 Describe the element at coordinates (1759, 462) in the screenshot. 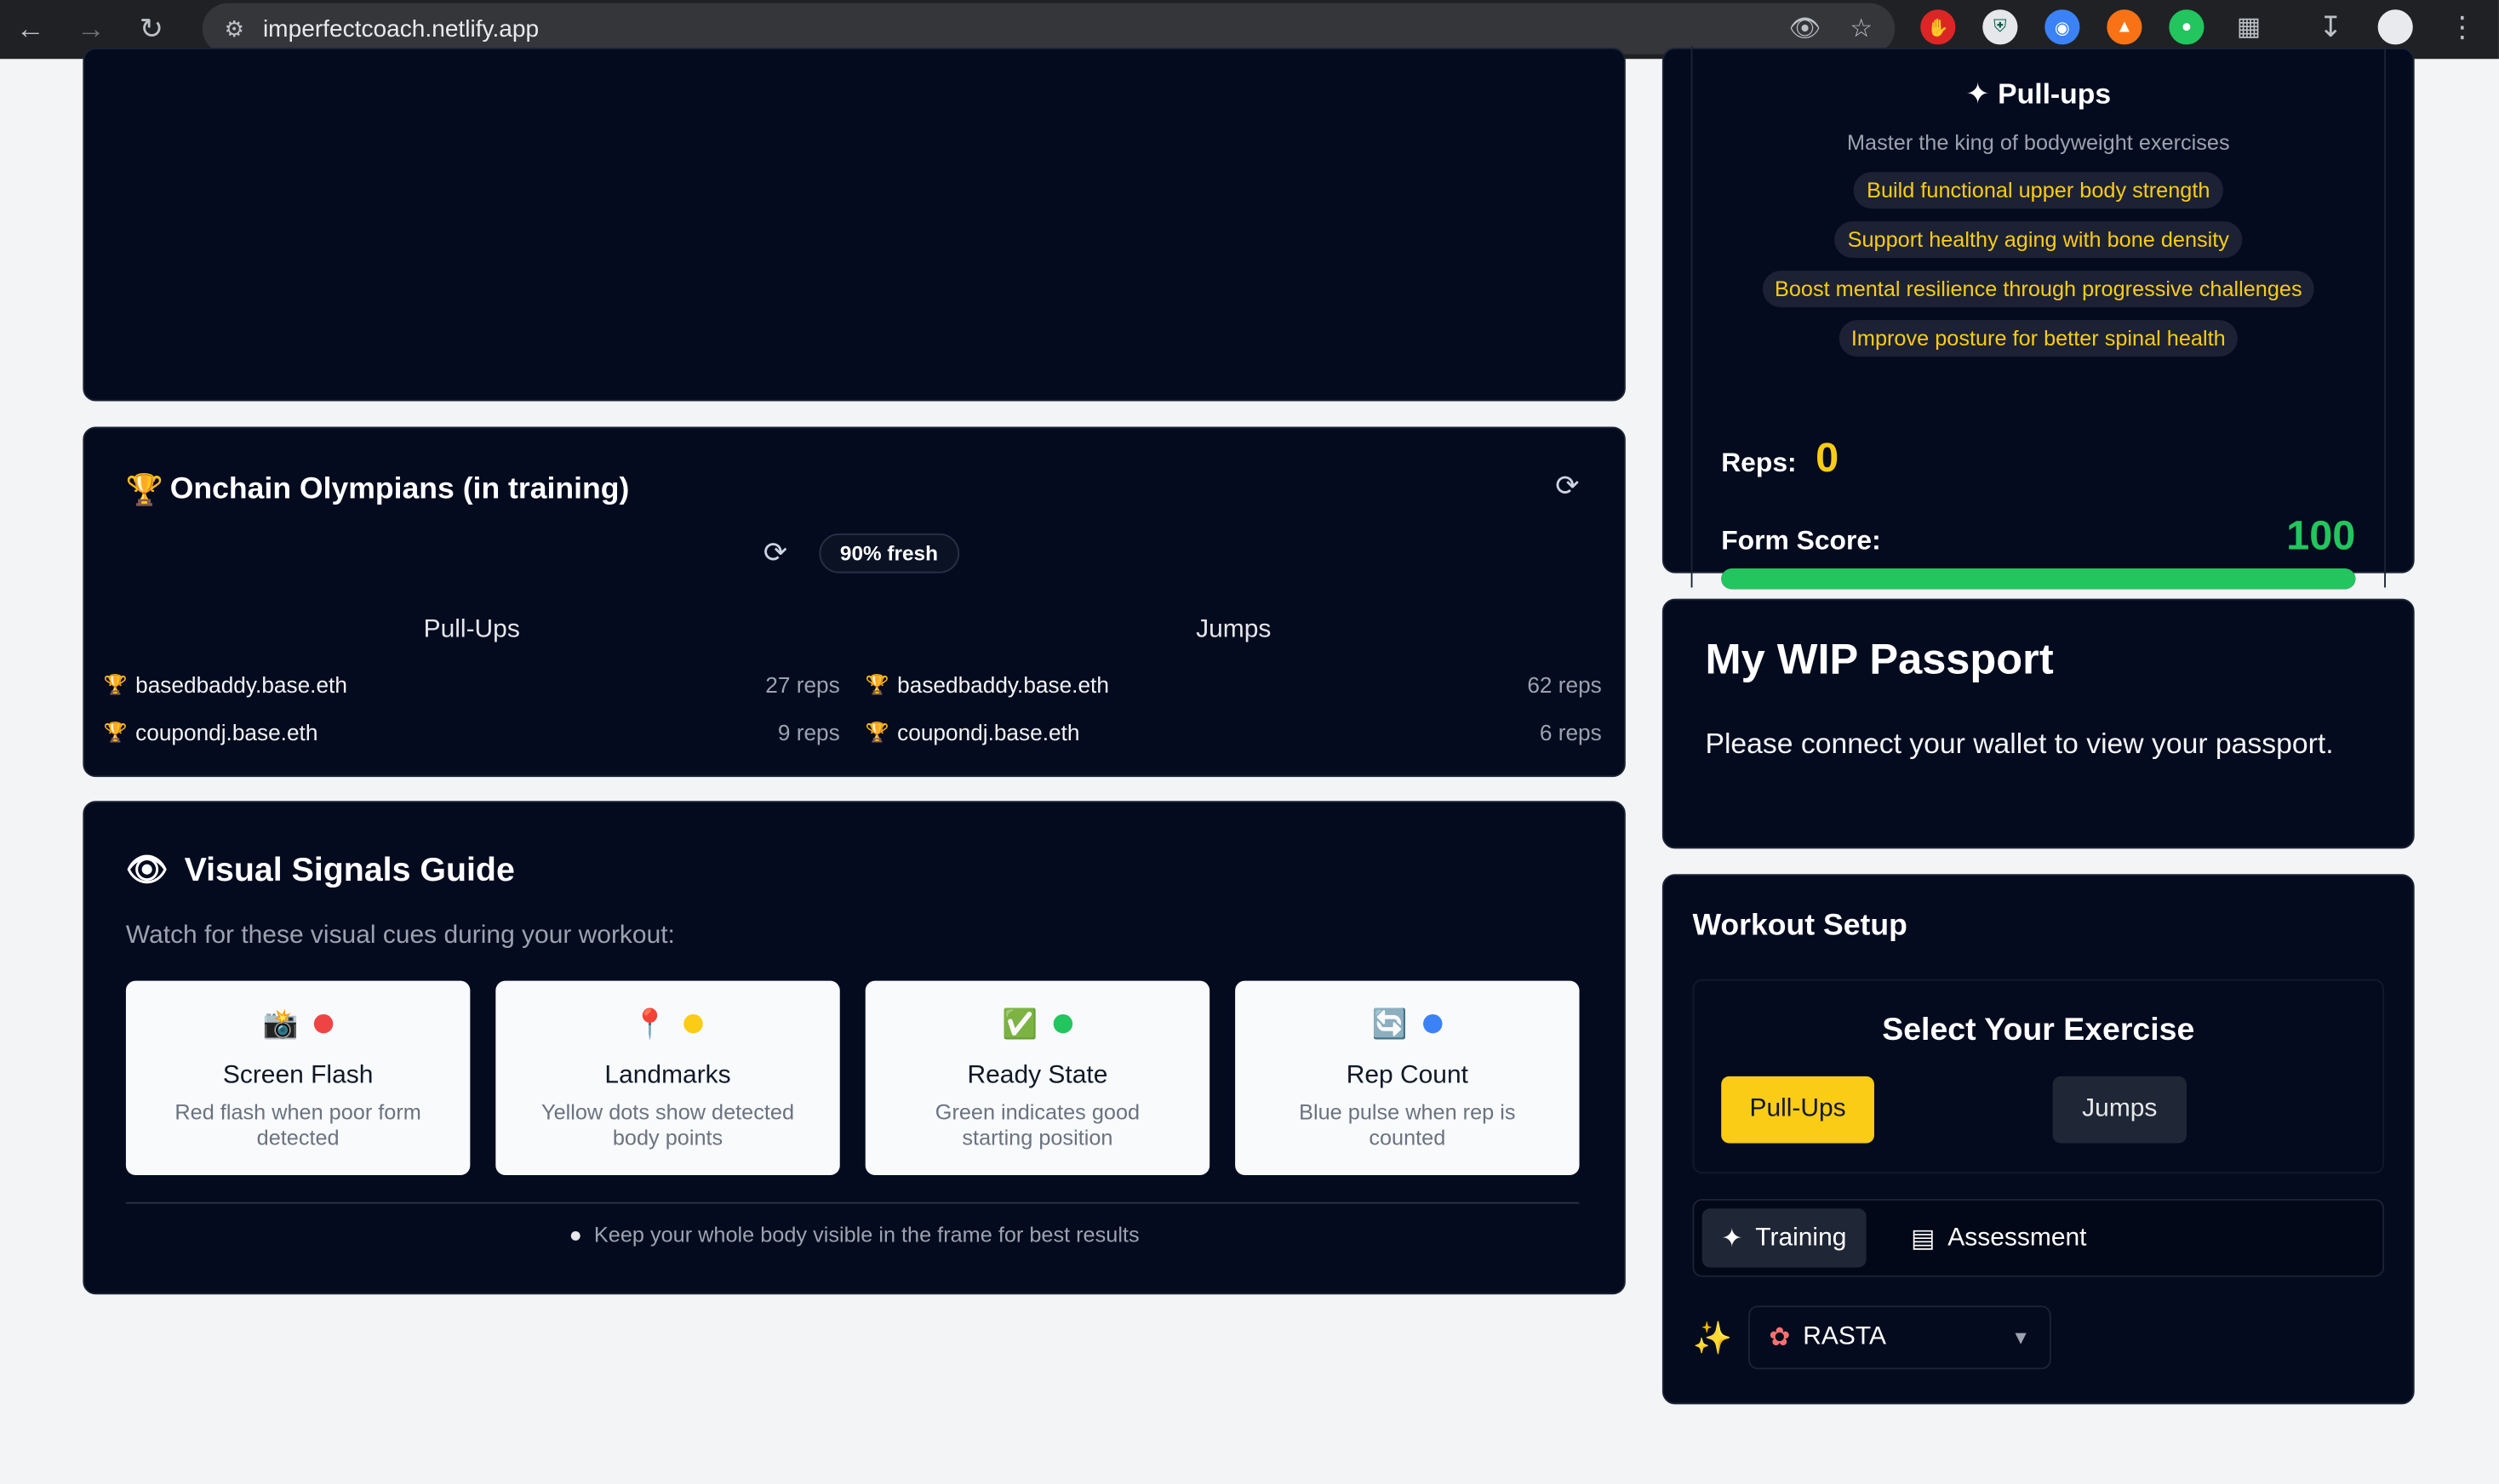

I see `reps-label: Reps:` at that location.